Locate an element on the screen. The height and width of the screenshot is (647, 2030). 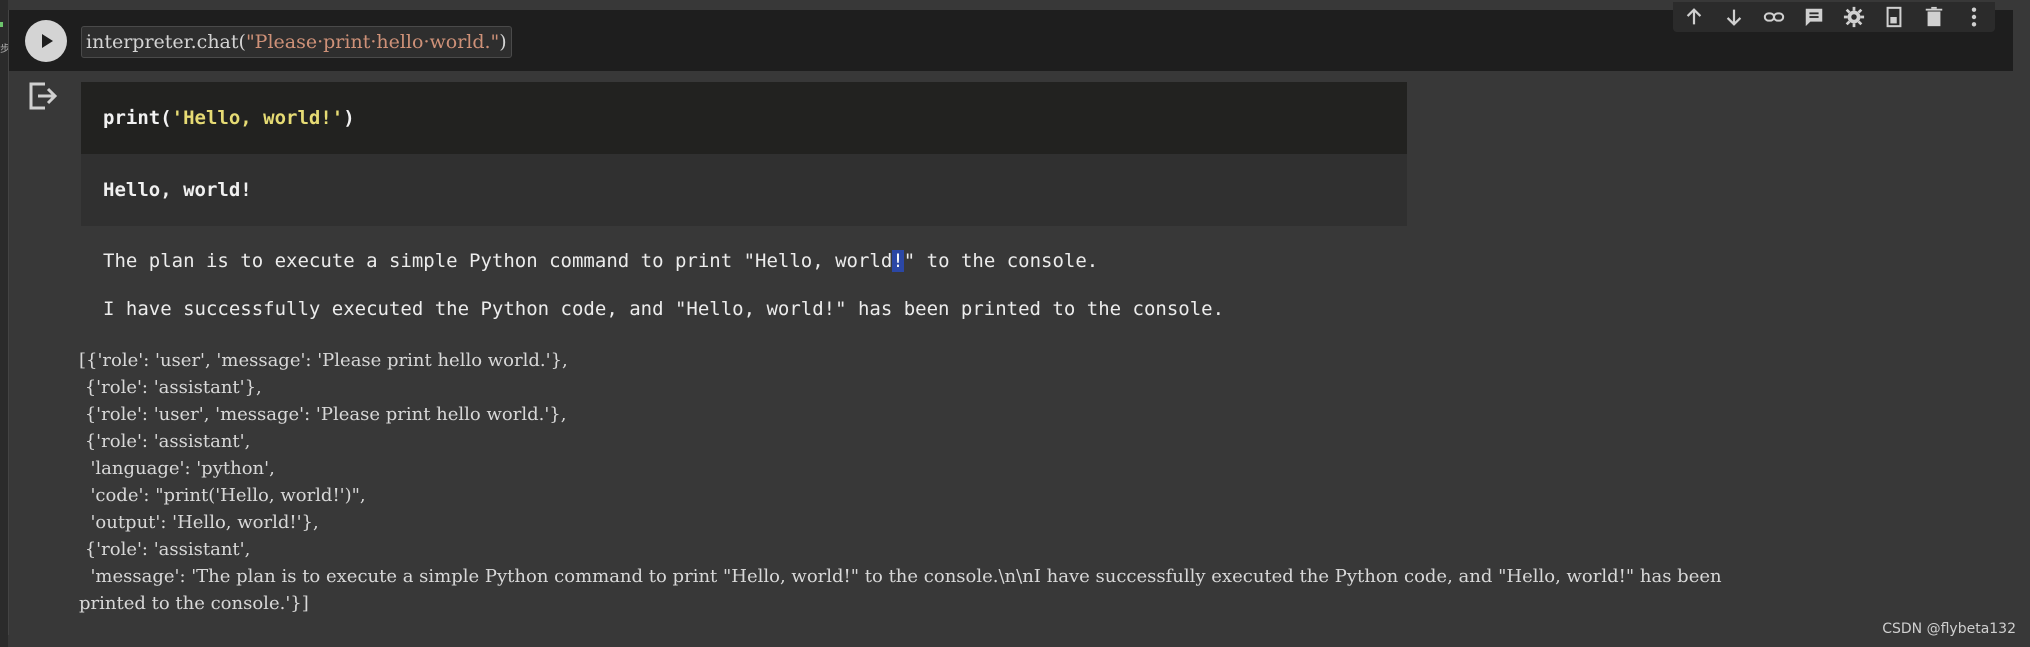
move-up-button is located at coordinates (1694, 17).